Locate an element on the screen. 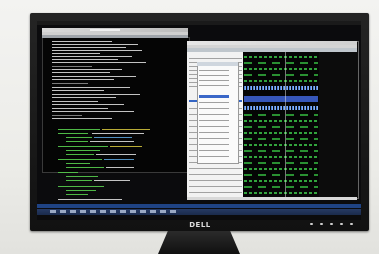 The image size is (379, 254). monitor-power-button is located at coordinates (351, 224).